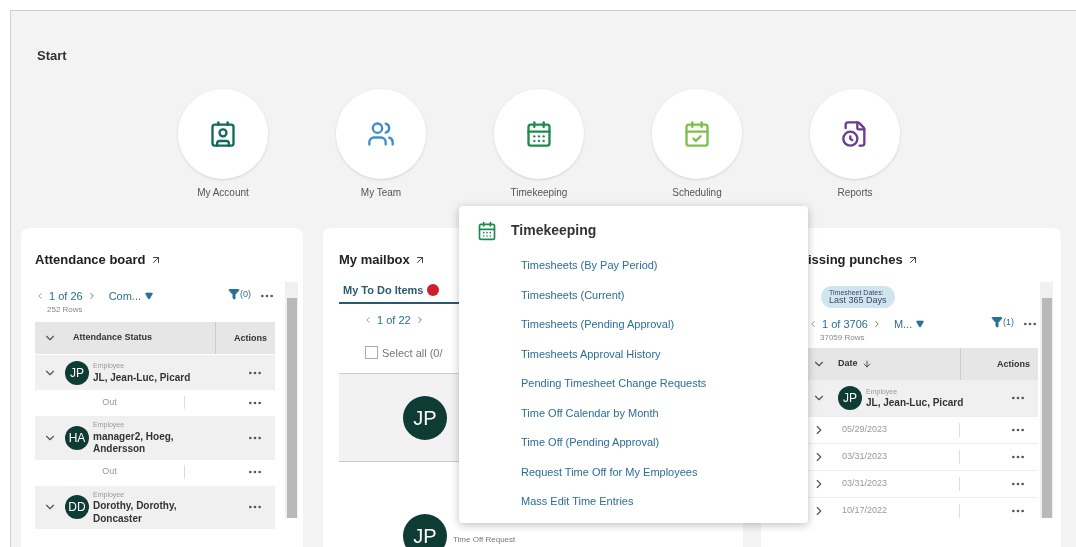  I want to click on page-indicator: 1 of 26, so click(66, 296).